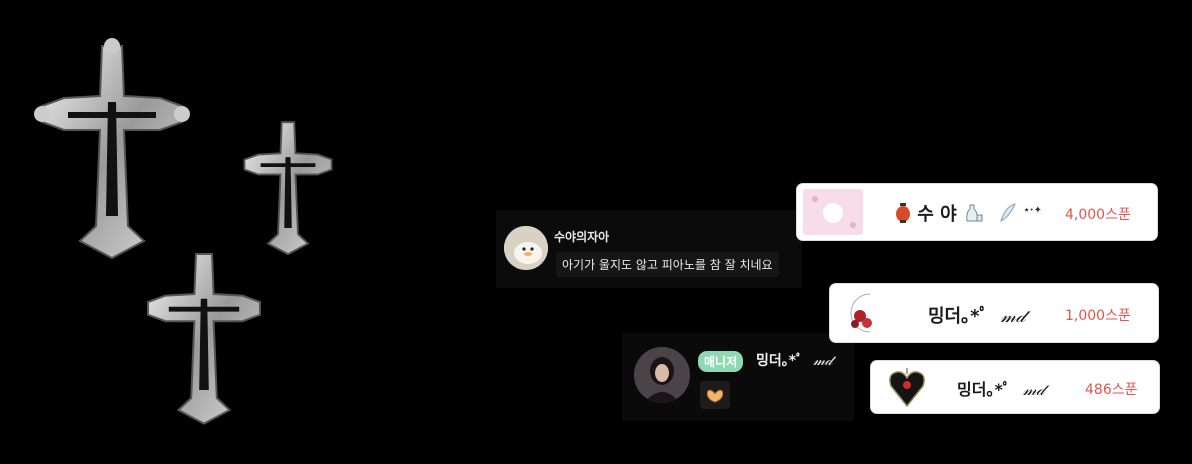 The height and width of the screenshot is (464, 1192). Describe the element at coordinates (1098, 215) in the screenshot. I see `donation-amount: 4,000스푼` at that location.